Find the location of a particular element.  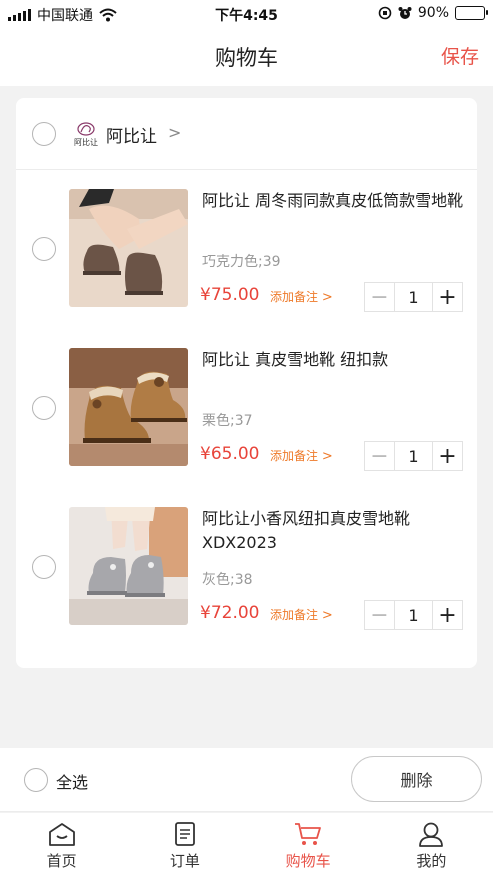

cart-action-bar: 全选 删除 is located at coordinates (246, 780).